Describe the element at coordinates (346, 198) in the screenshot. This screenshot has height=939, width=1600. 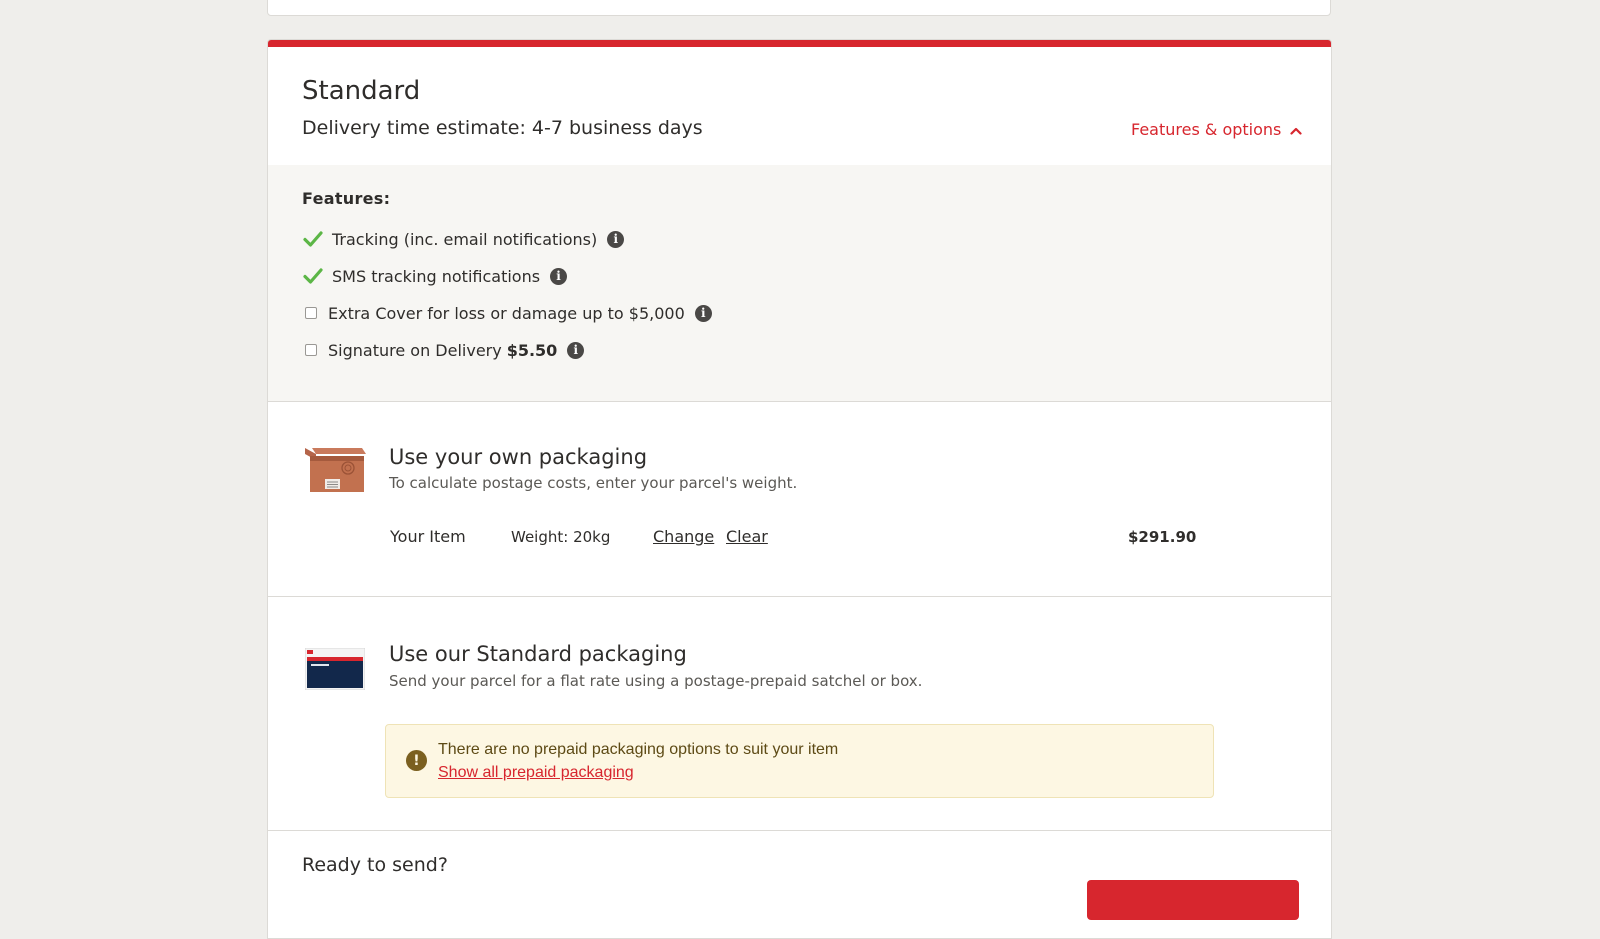
I see `features-heading: Features:` at that location.